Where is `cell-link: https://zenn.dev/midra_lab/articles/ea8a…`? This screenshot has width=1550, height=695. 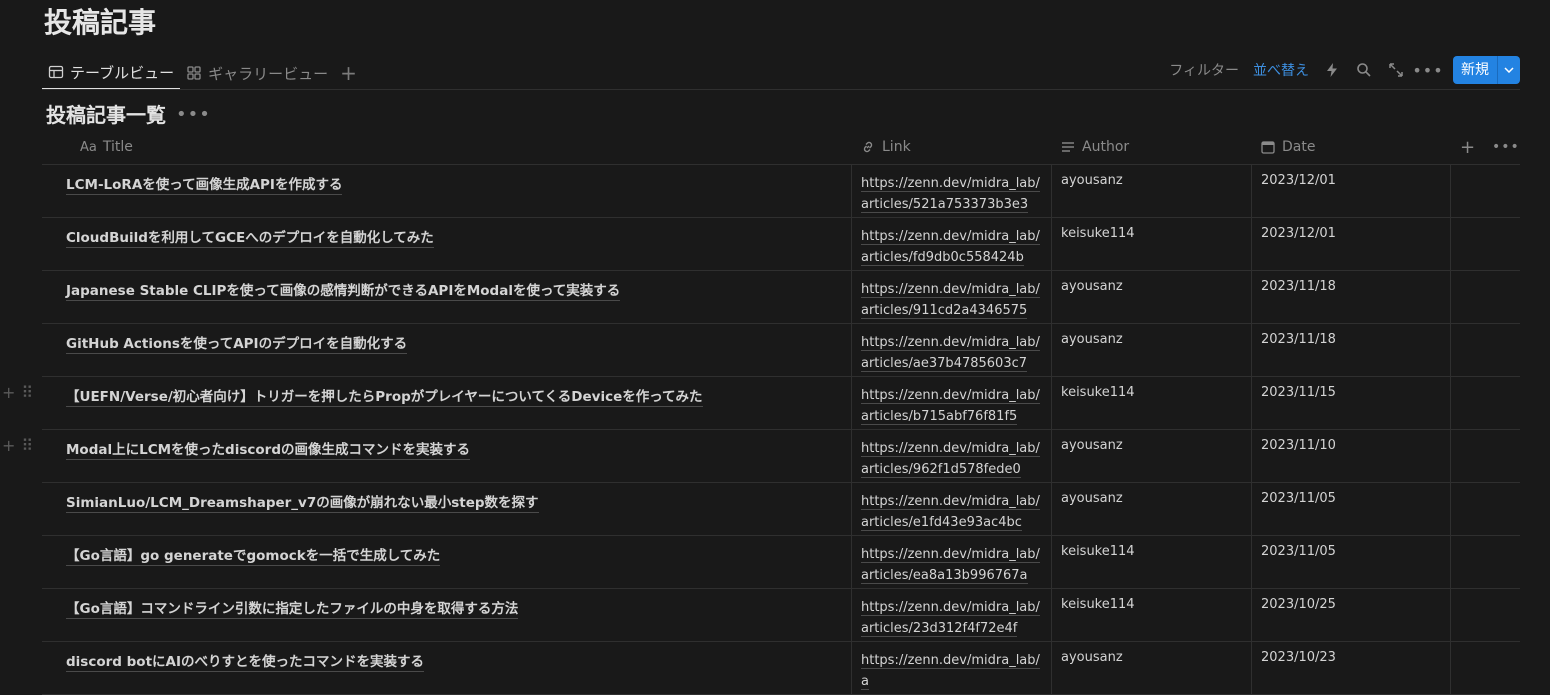
cell-link: https://zenn.dev/midra_lab/articles/ea8a… is located at coordinates (951, 562).